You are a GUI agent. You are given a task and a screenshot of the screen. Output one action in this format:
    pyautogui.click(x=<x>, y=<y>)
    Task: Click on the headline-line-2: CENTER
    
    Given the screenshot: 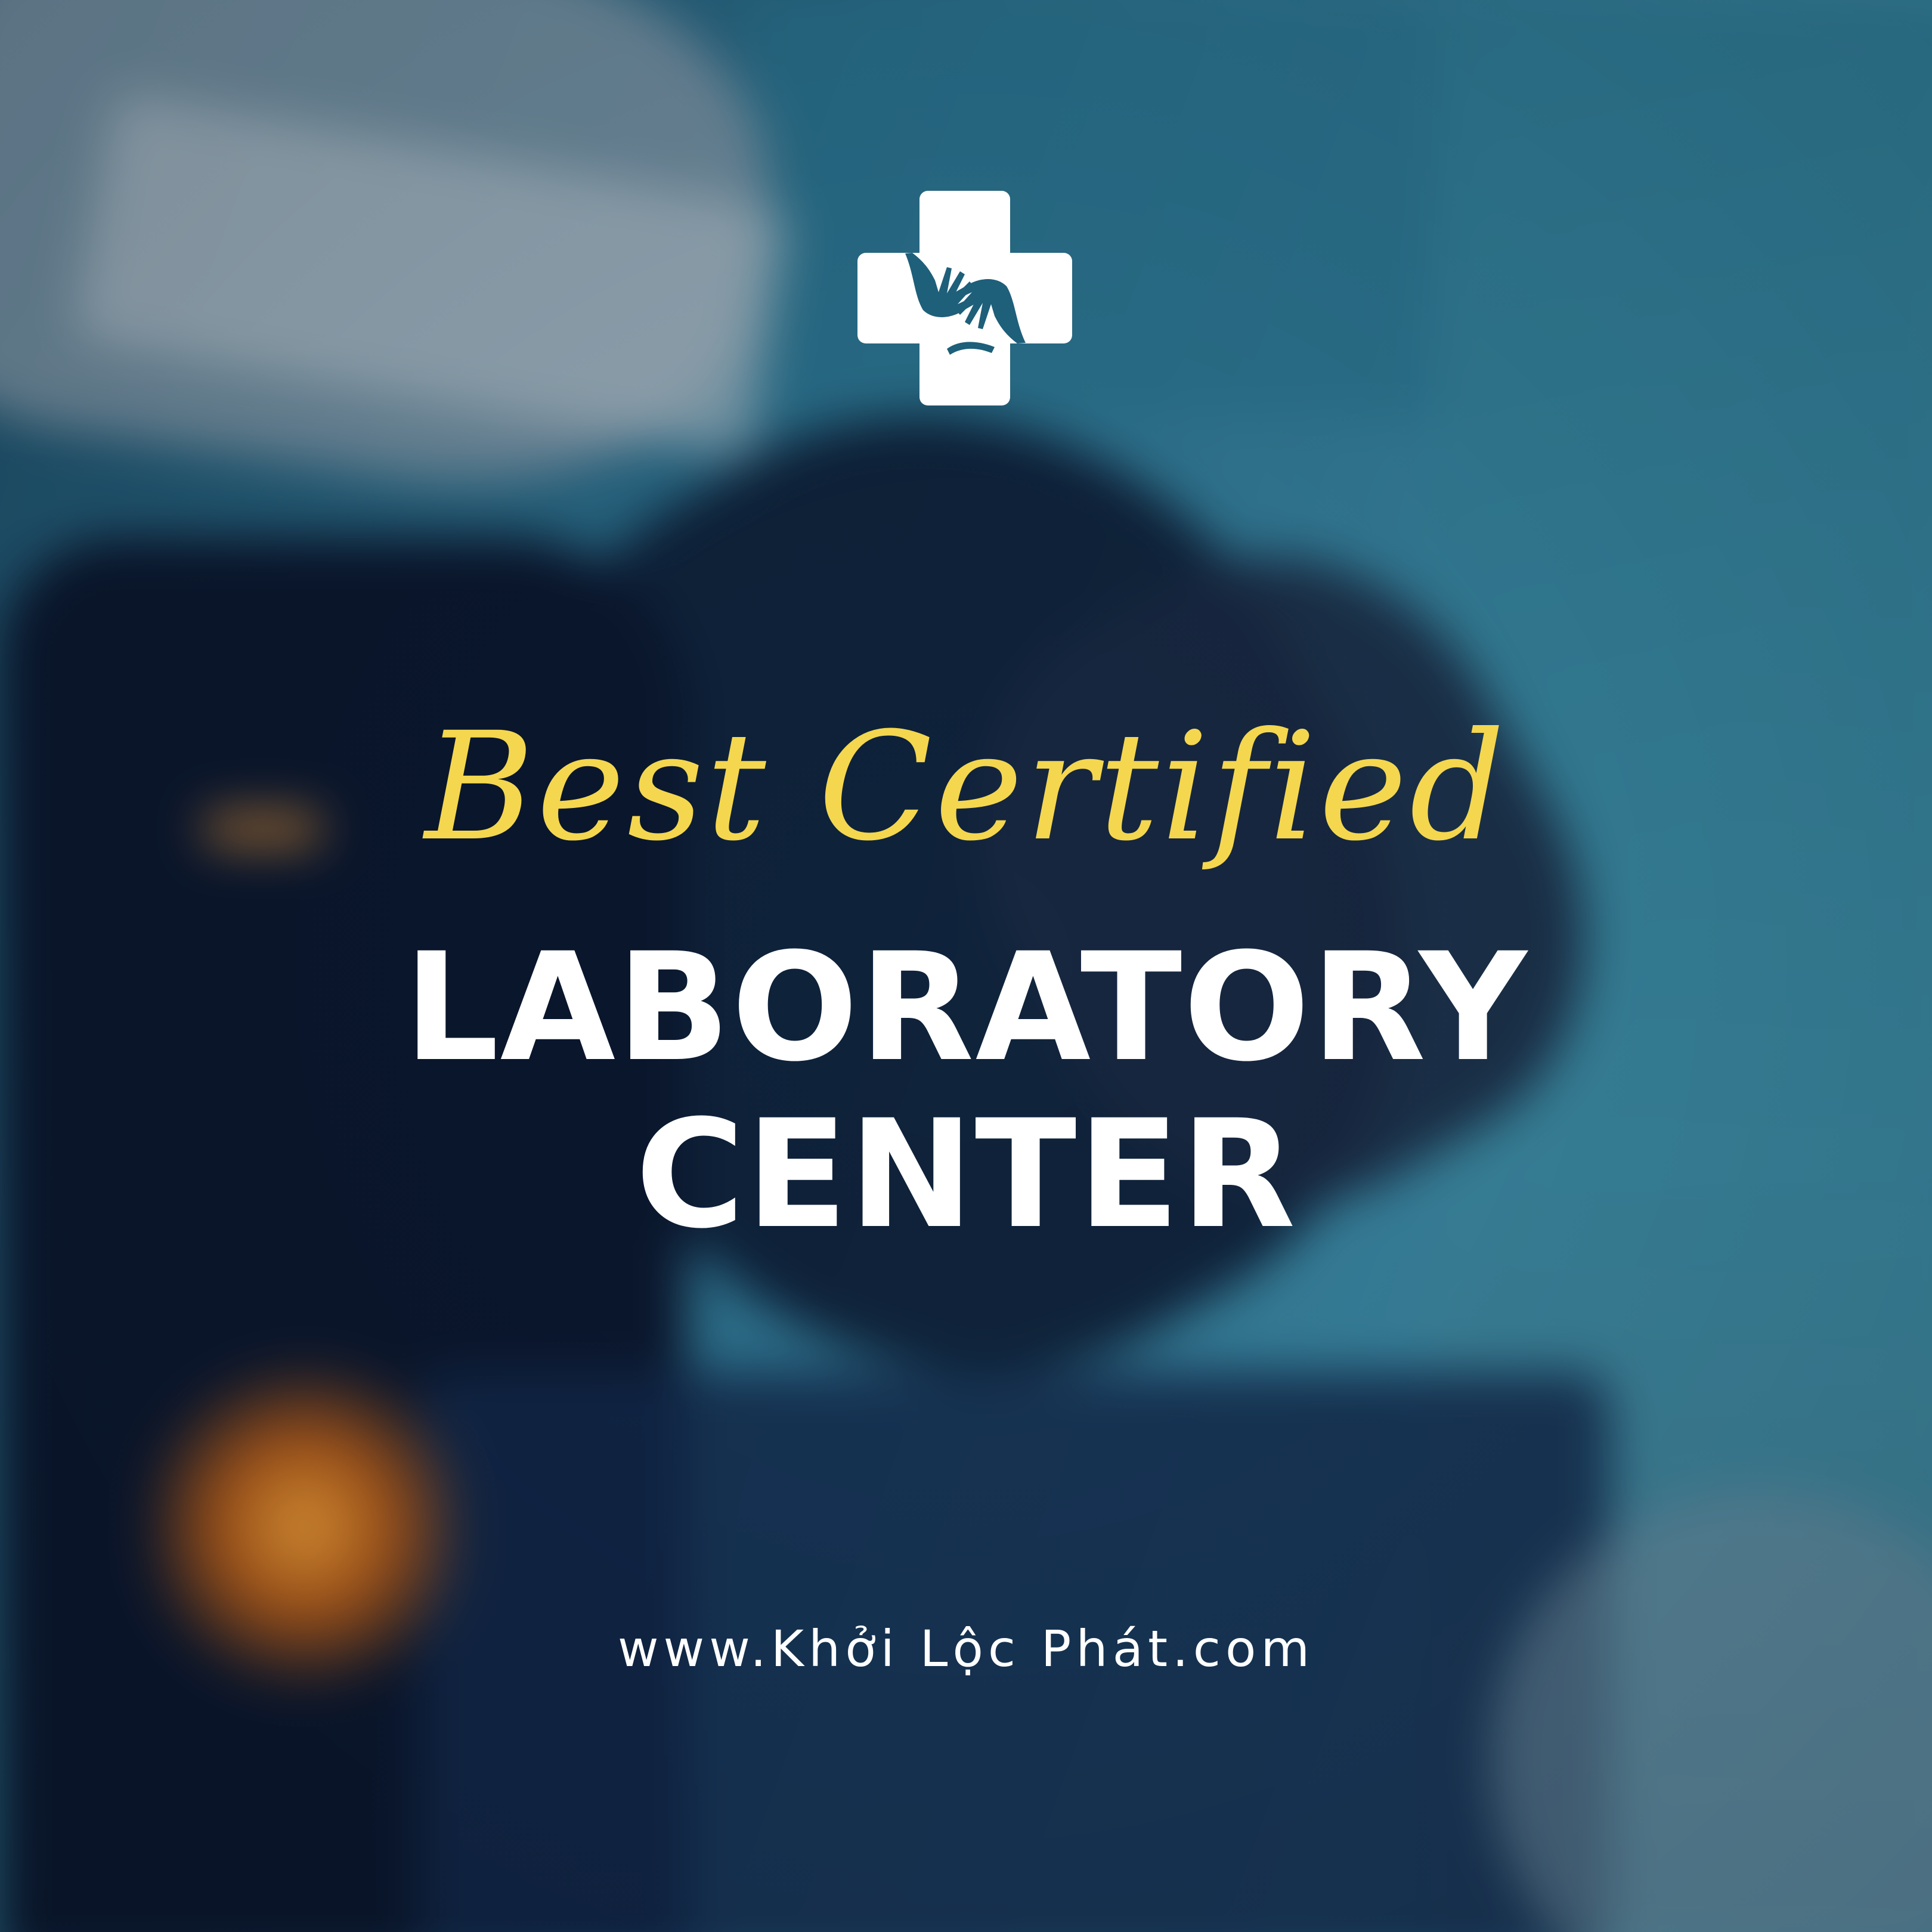 What is the action you would take?
    pyautogui.click(x=966, y=1174)
    